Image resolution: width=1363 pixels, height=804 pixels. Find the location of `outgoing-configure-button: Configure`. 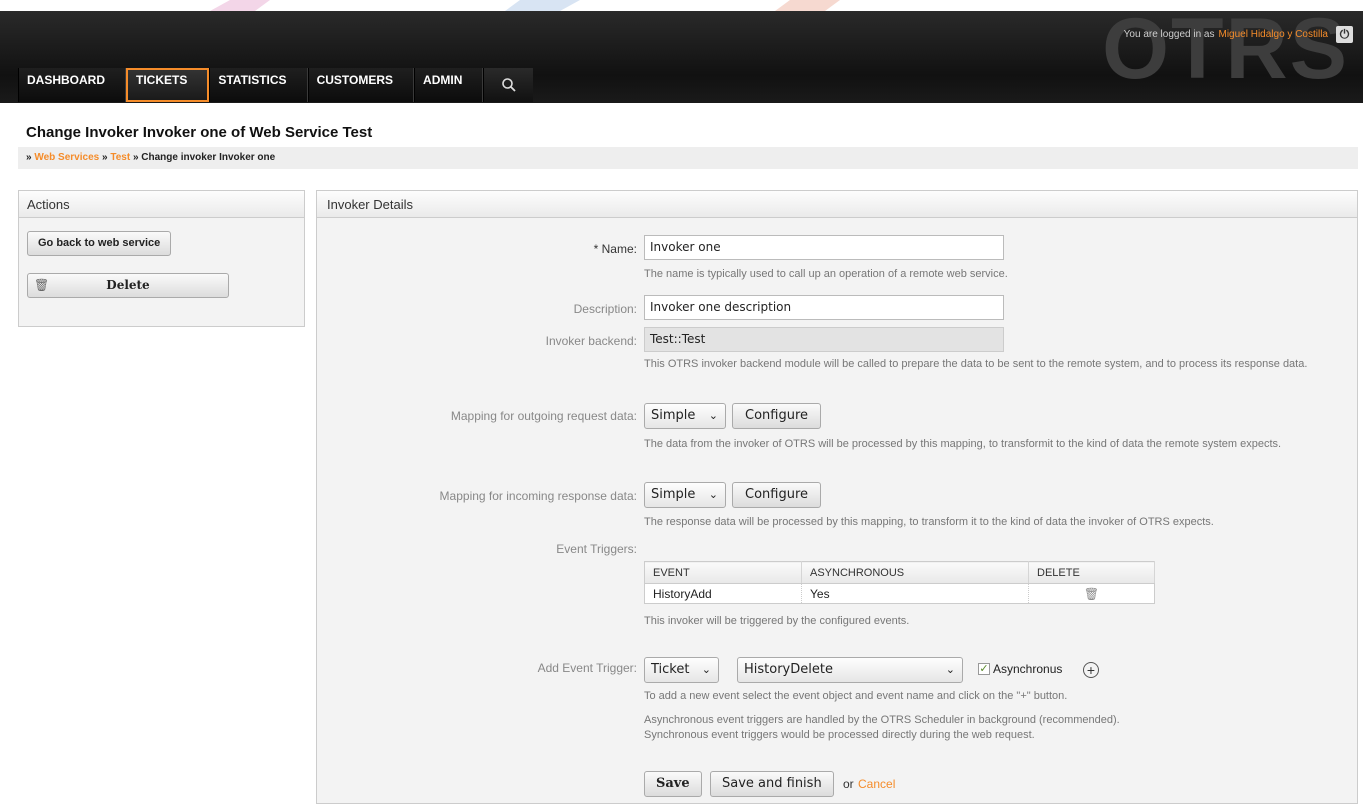

outgoing-configure-button: Configure is located at coordinates (777, 416).